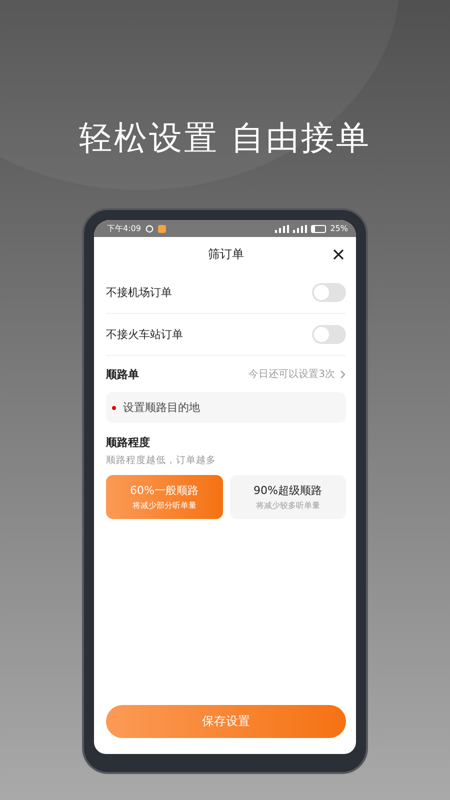  Describe the element at coordinates (338, 254) in the screenshot. I see `close-icon` at that location.